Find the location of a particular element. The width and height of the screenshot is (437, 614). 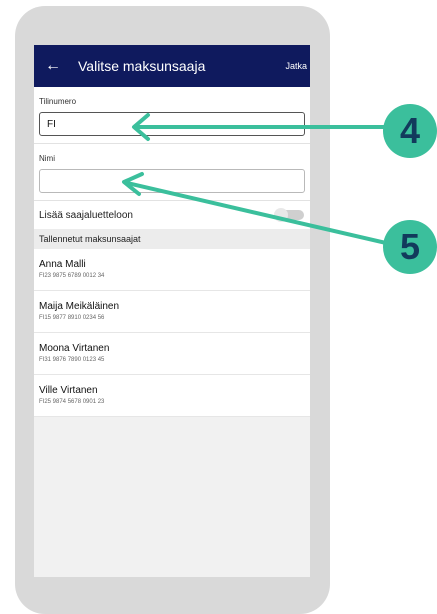

annotation-arrows is located at coordinates (255, 179).